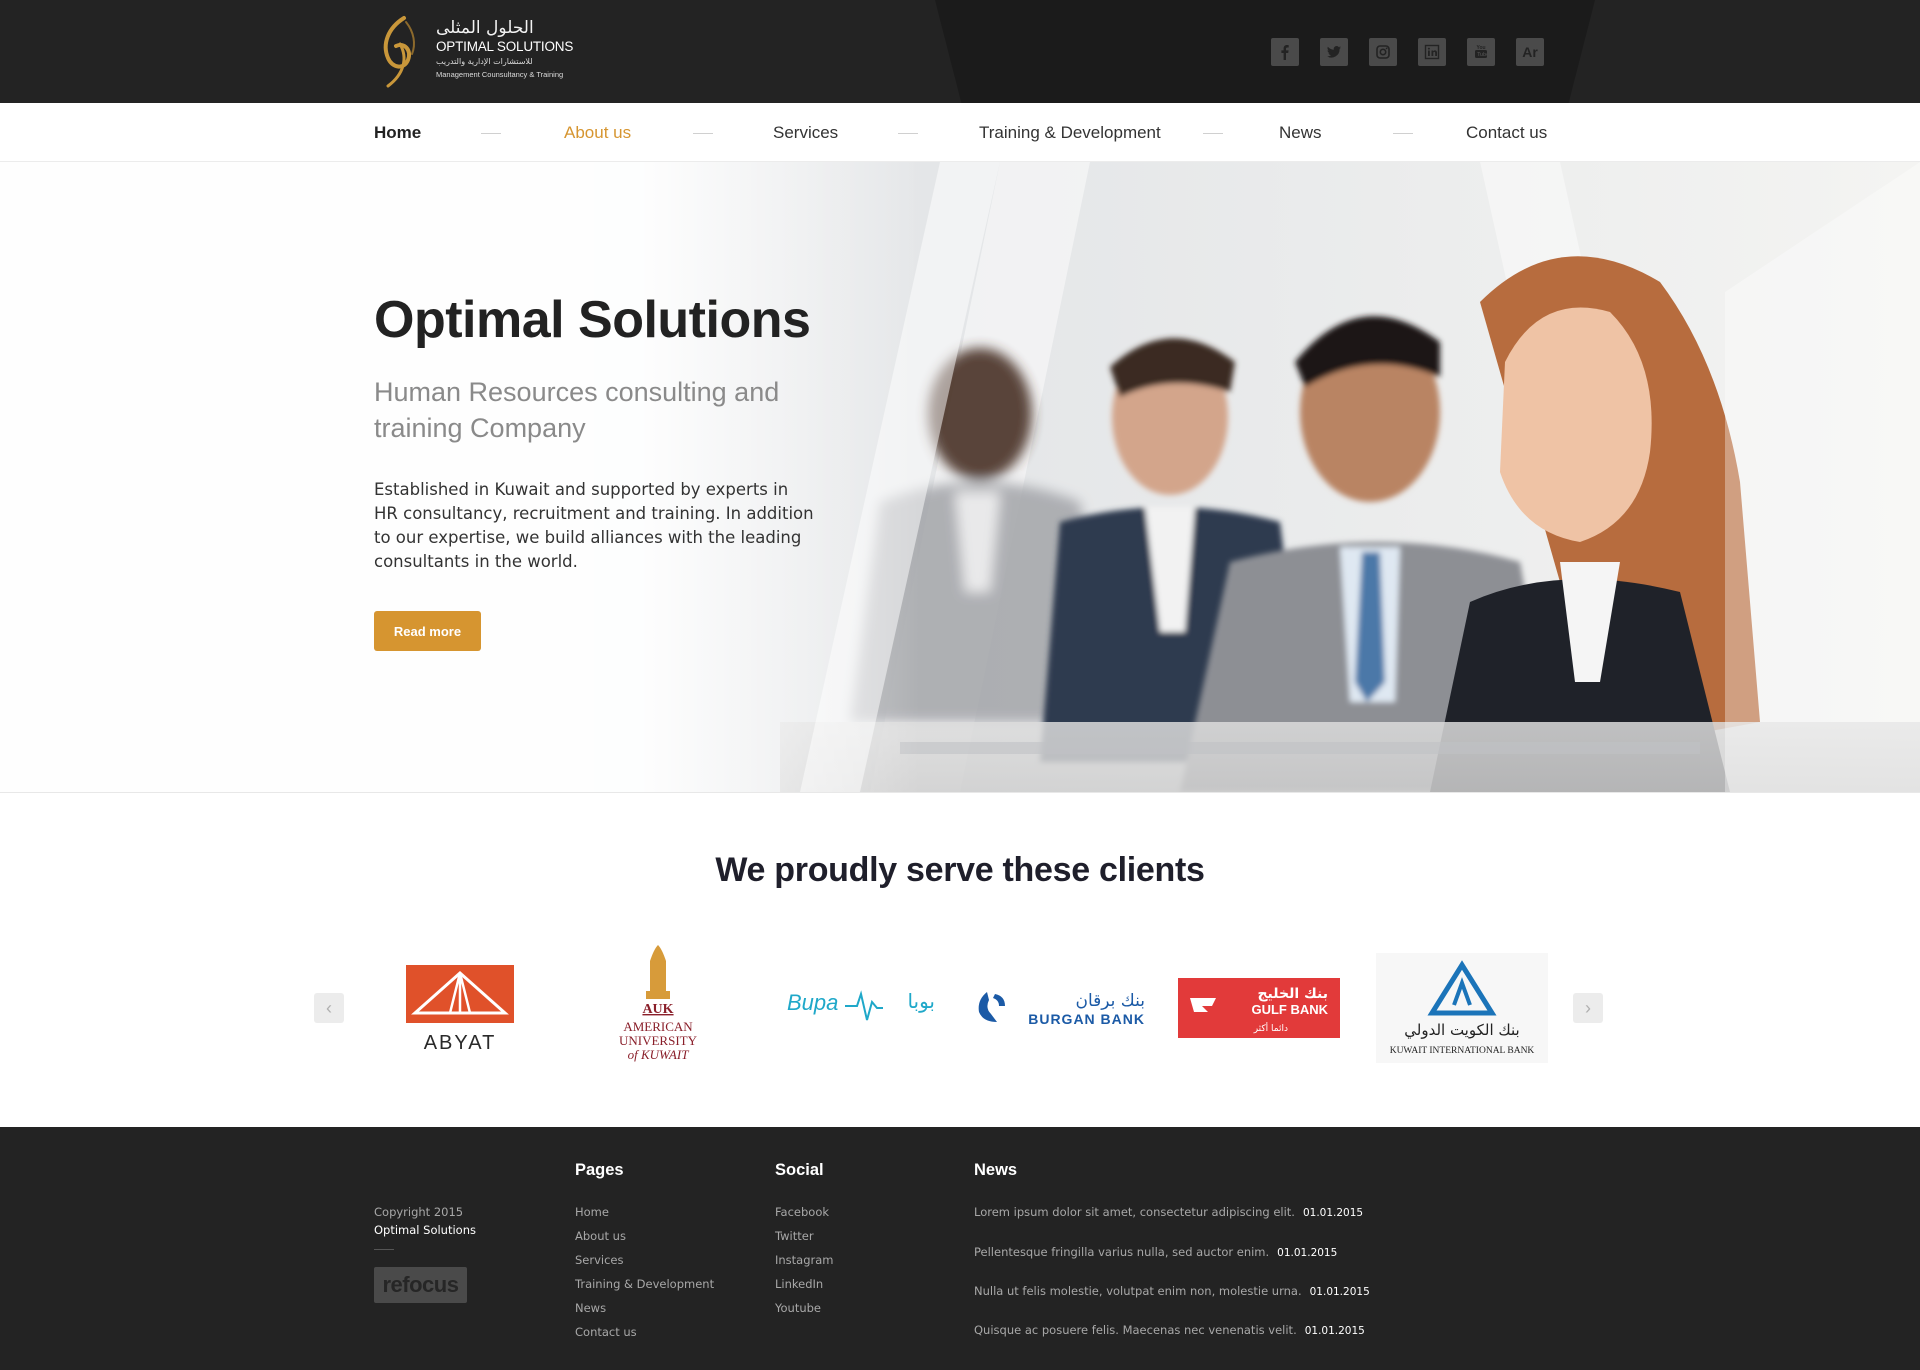 Image resolution: width=1920 pixels, height=1370 pixels. Describe the element at coordinates (420, 1285) in the screenshot. I see `refocus-badge: refocus` at that location.